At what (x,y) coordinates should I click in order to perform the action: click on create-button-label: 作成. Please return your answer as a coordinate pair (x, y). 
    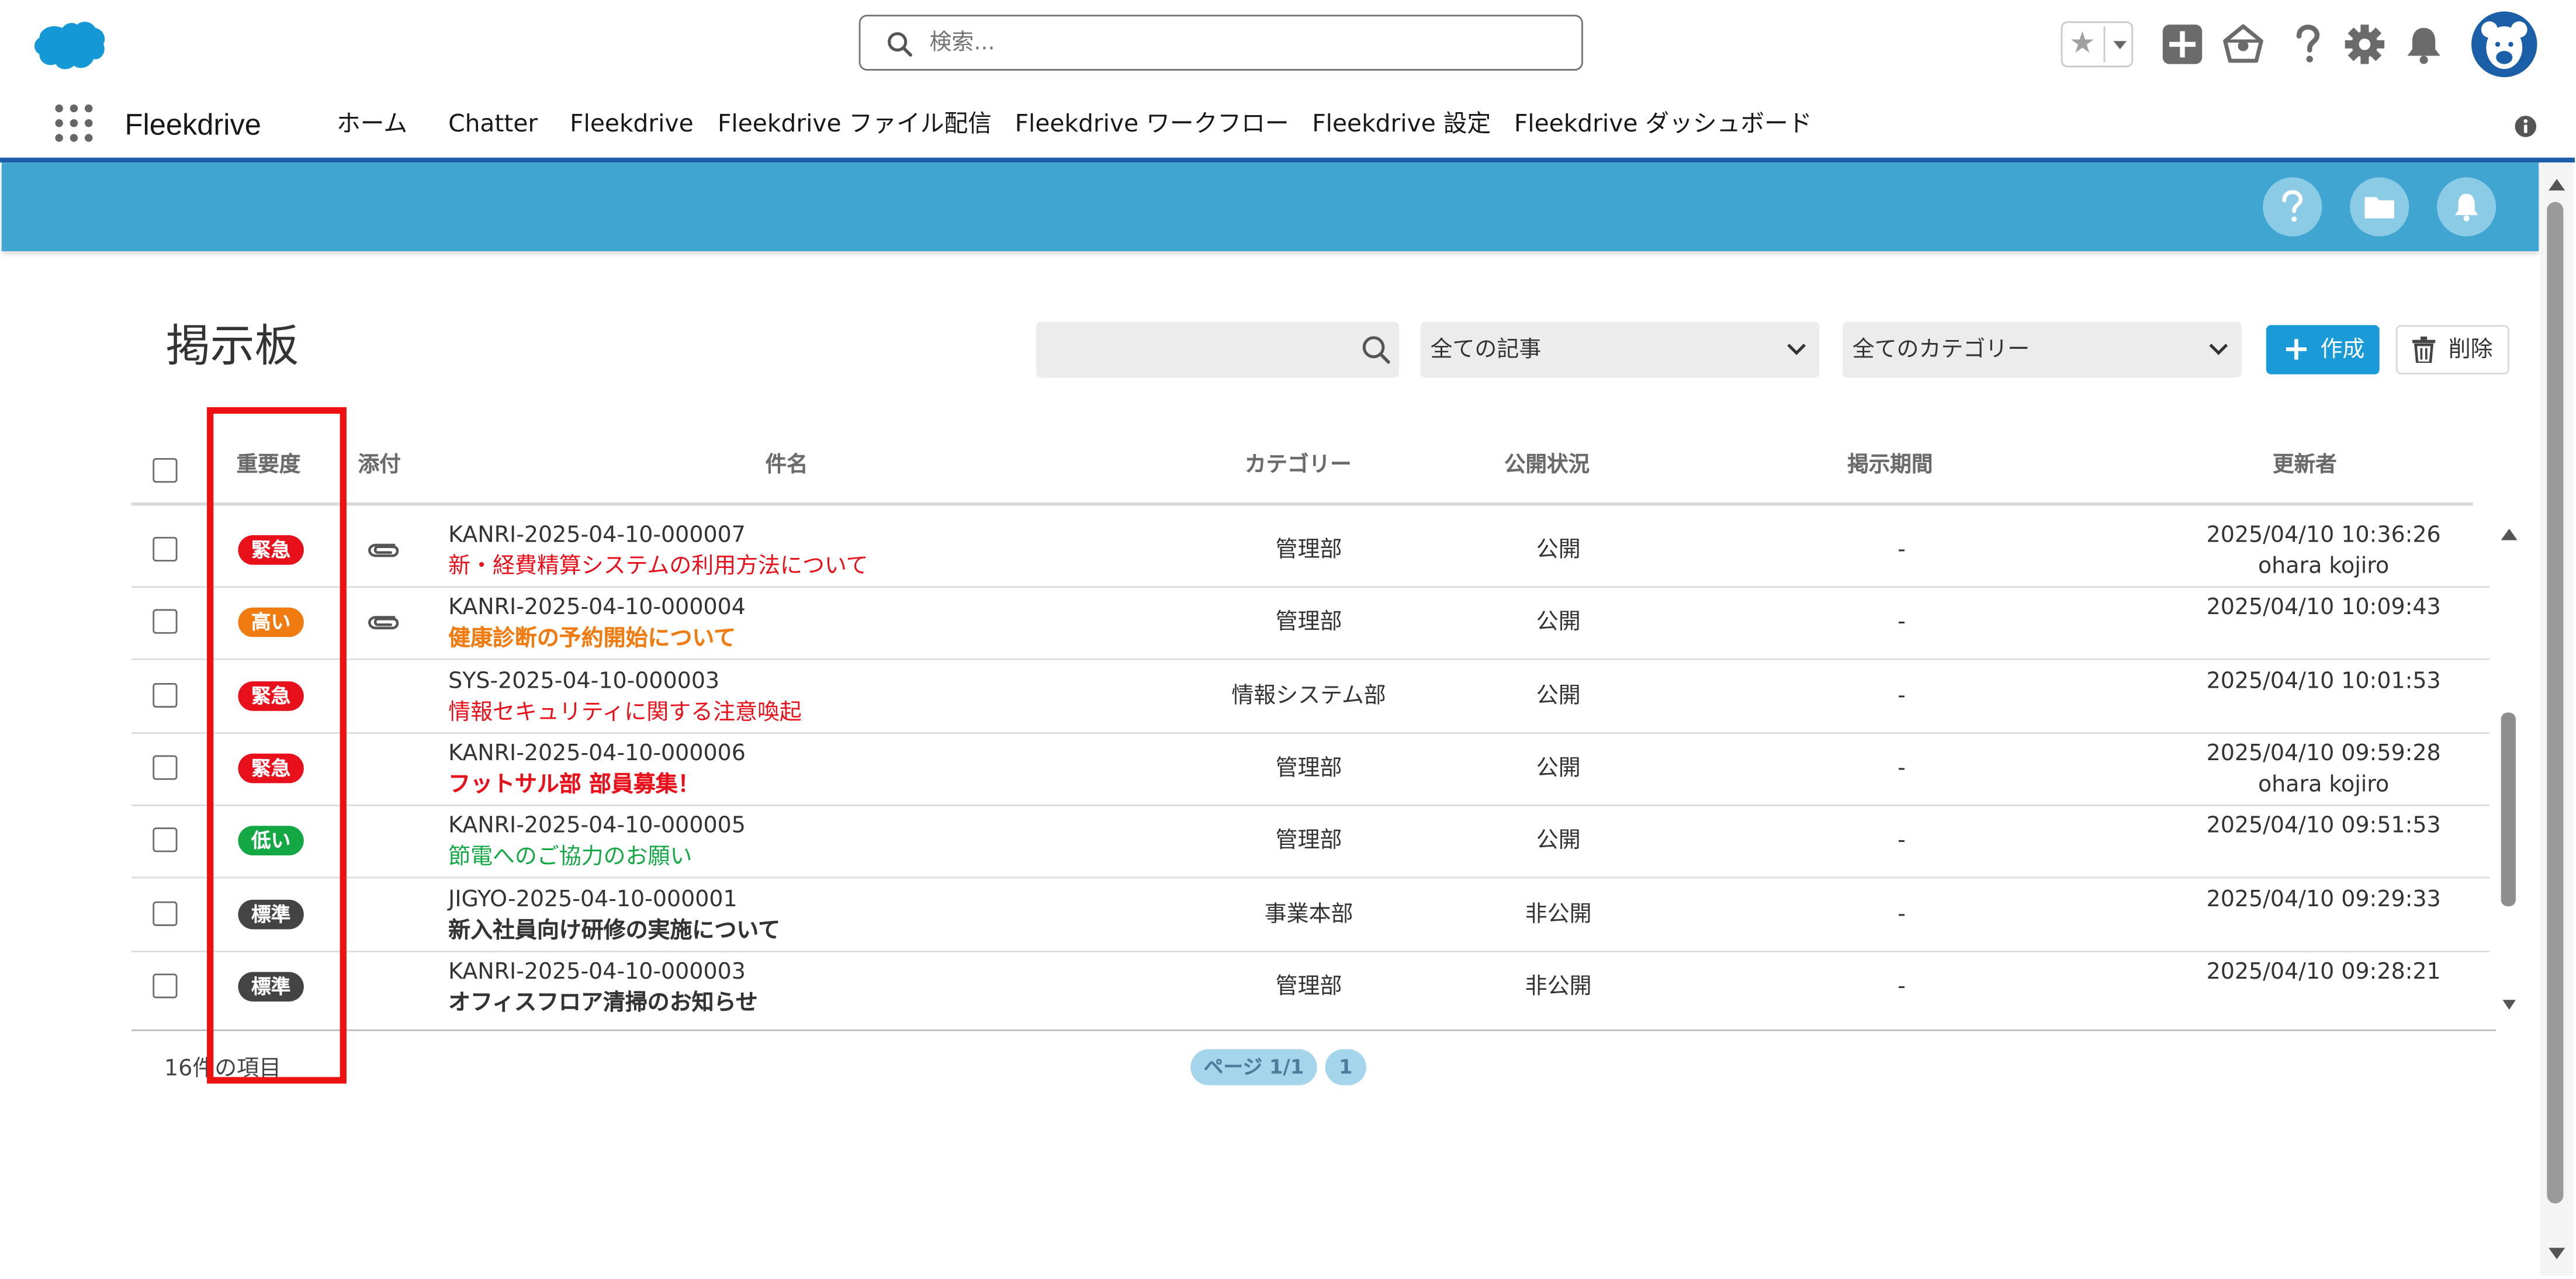
    Looking at the image, I should click on (2342, 350).